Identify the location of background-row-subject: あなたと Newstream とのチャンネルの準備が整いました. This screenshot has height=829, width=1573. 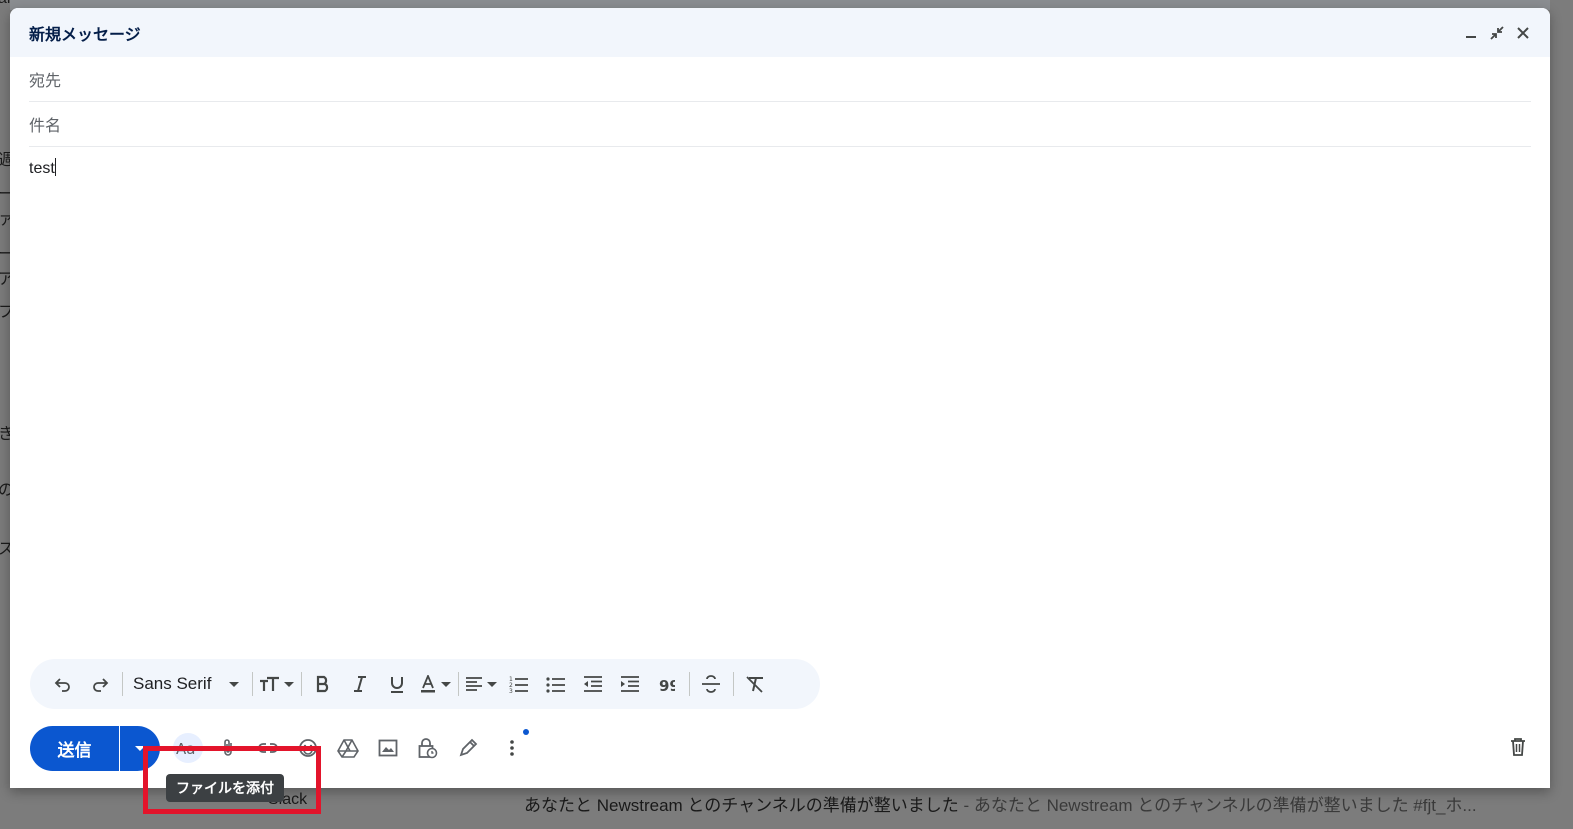
(741, 805).